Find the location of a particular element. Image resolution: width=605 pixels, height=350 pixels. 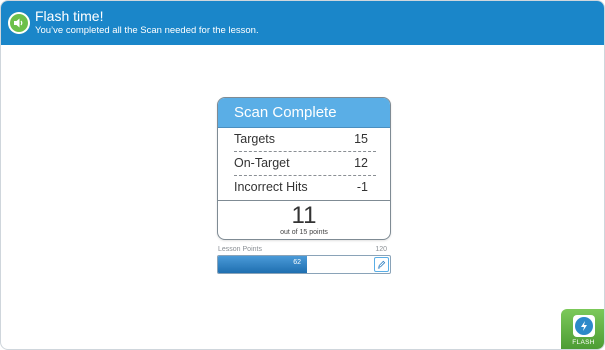

score-caption: out of 15 points is located at coordinates (304, 232).